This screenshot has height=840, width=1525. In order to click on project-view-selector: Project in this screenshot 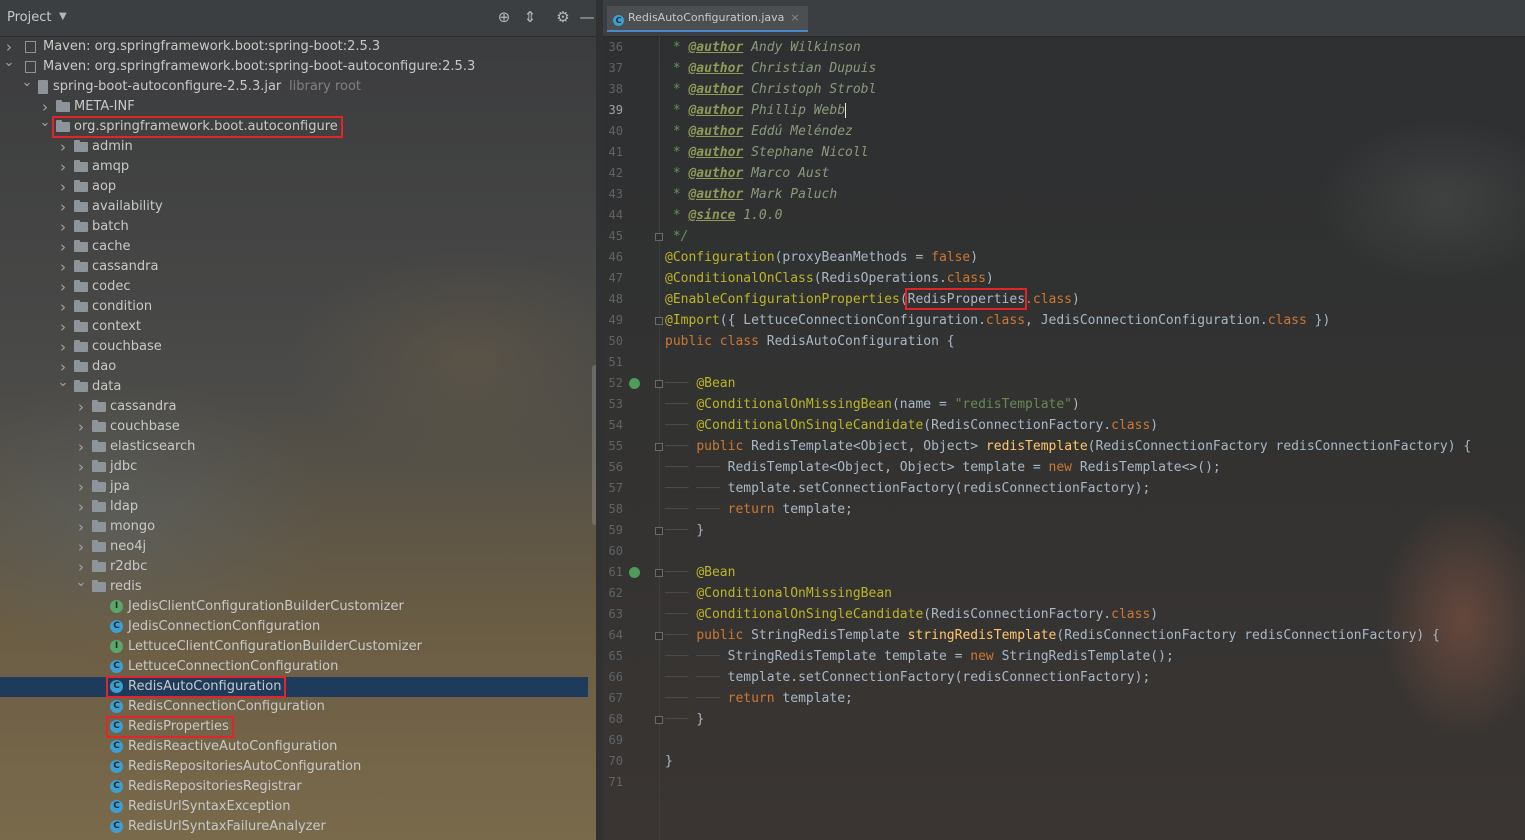, I will do `click(29, 17)`.